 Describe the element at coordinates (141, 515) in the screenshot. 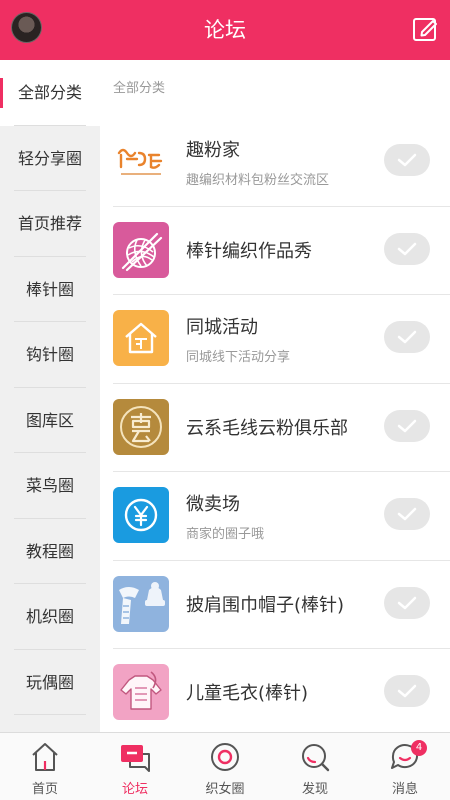

I see `yuan-coin-icon` at that location.